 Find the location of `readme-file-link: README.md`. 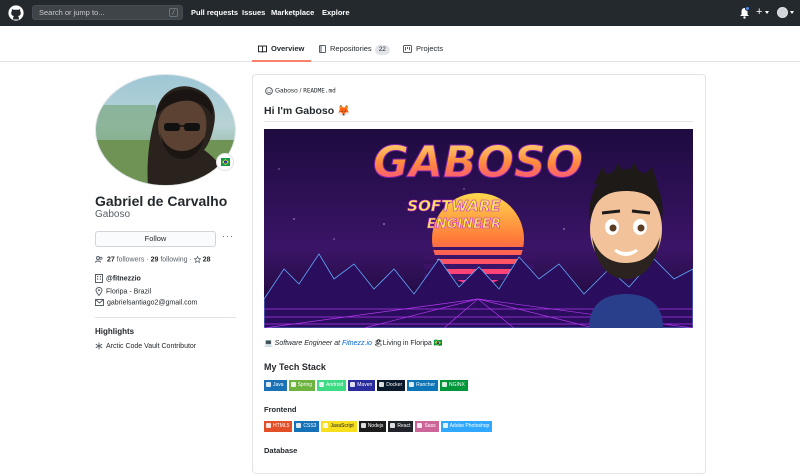

readme-file-link: README.md is located at coordinates (319, 91).